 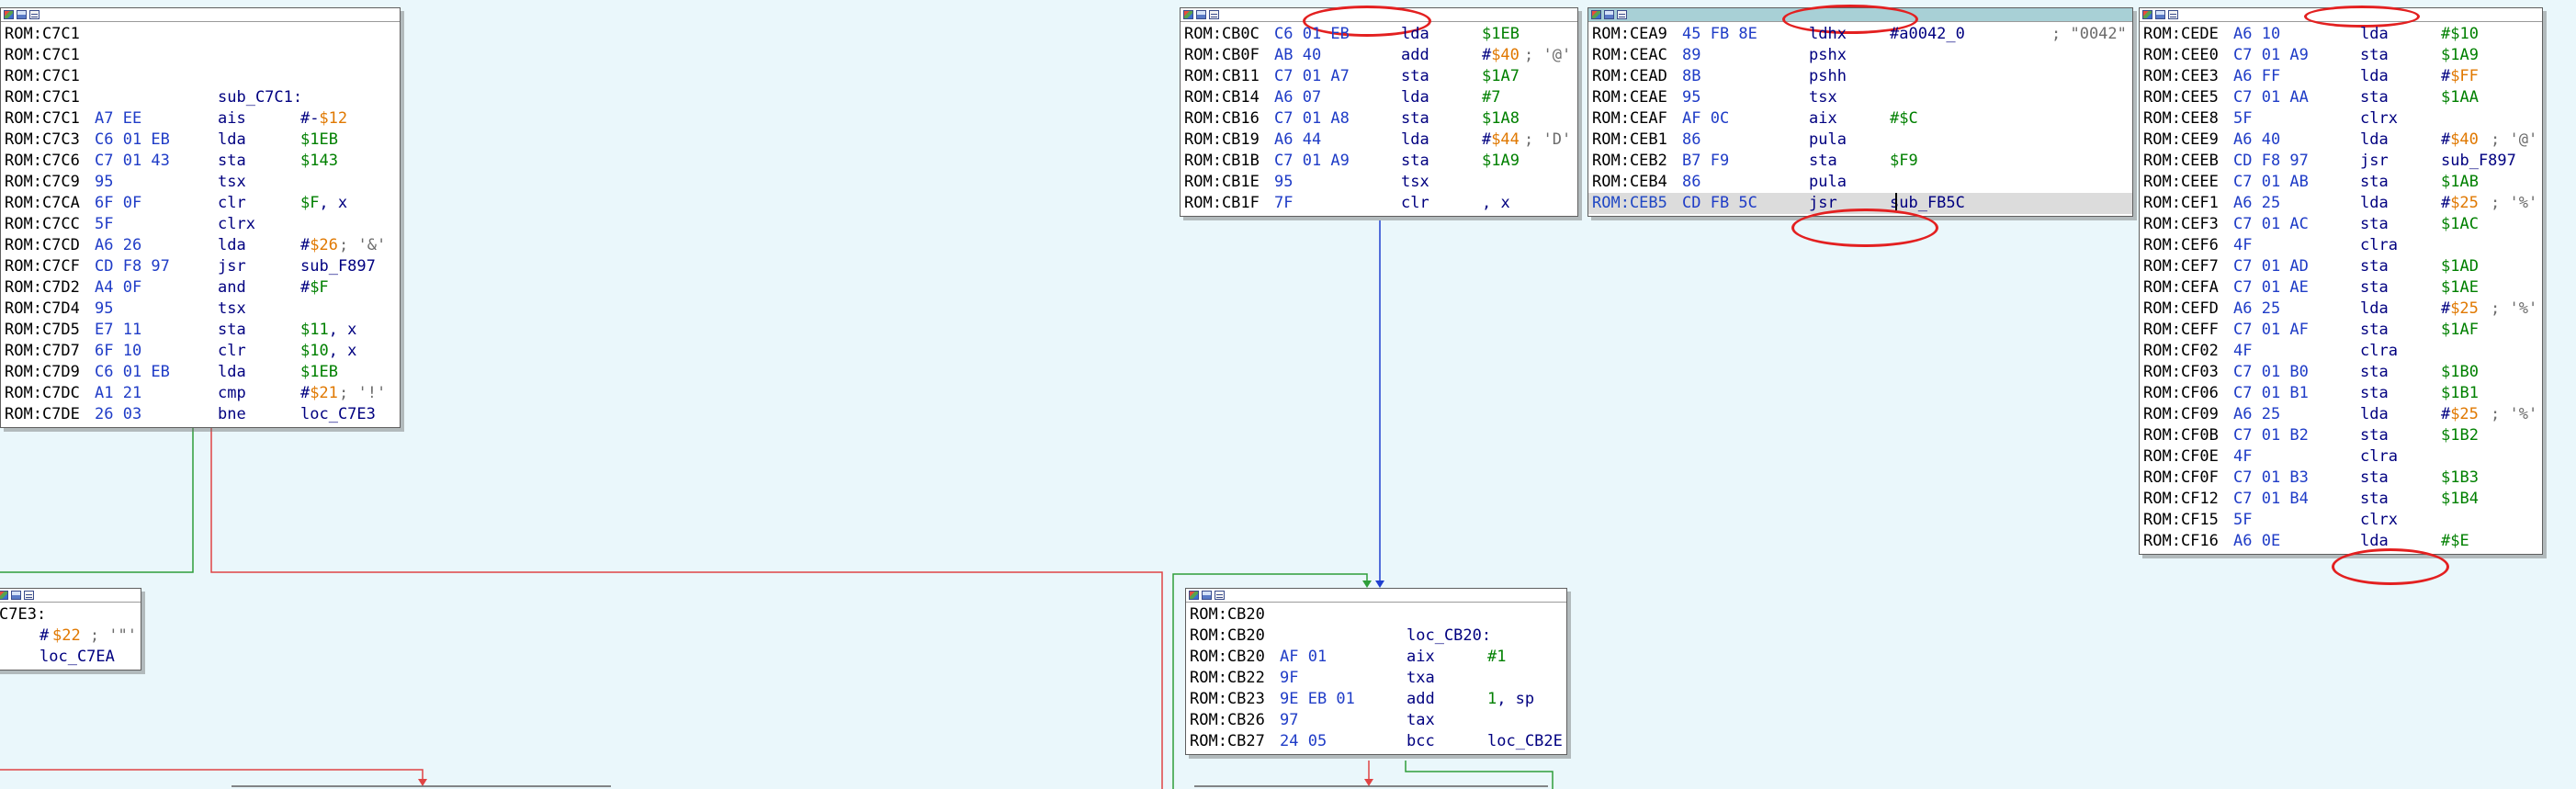 What do you see at coordinates (202, 372) in the screenshot?
I see `disasm-line: ROM:C7D9 C6 01 EB lda $1EB` at bounding box center [202, 372].